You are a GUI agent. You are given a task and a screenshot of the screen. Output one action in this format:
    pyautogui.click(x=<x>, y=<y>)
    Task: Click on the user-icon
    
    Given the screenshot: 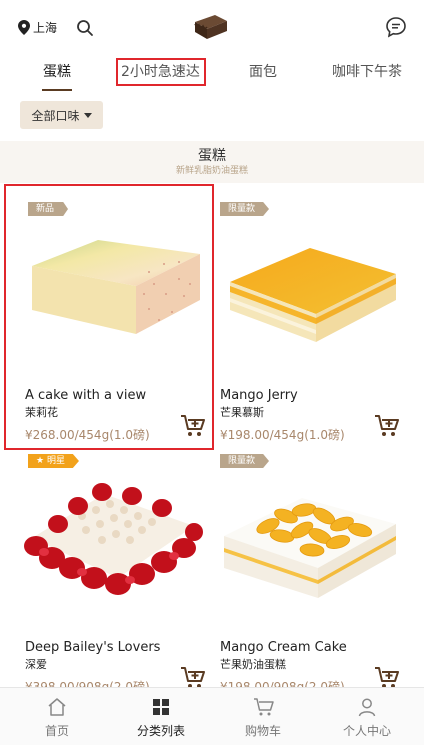 What is the action you would take?
    pyautogui.click(x=367, y=707)
    